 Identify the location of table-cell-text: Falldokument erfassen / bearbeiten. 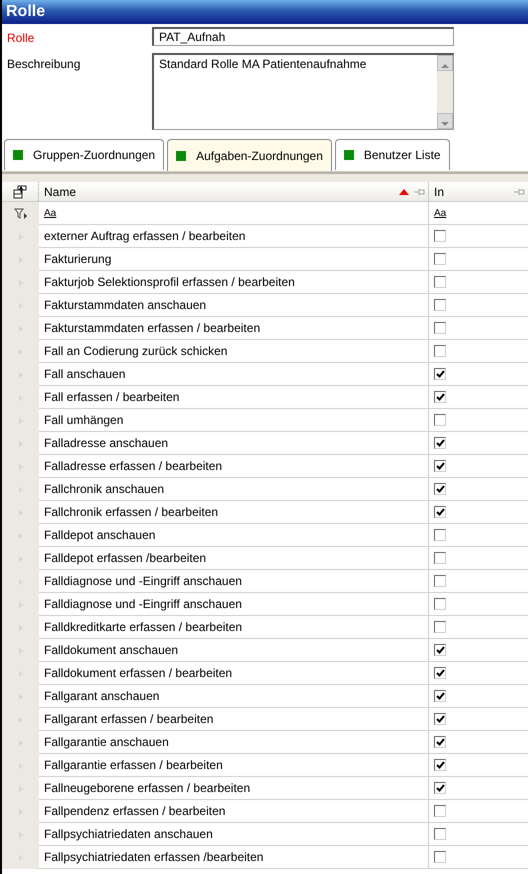
(138, 673).